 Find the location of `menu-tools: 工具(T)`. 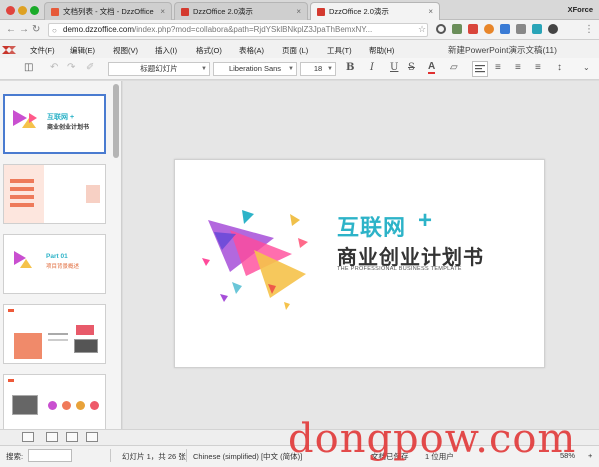

menu-tools: 工具(T) is located at coordinates (339, 50).